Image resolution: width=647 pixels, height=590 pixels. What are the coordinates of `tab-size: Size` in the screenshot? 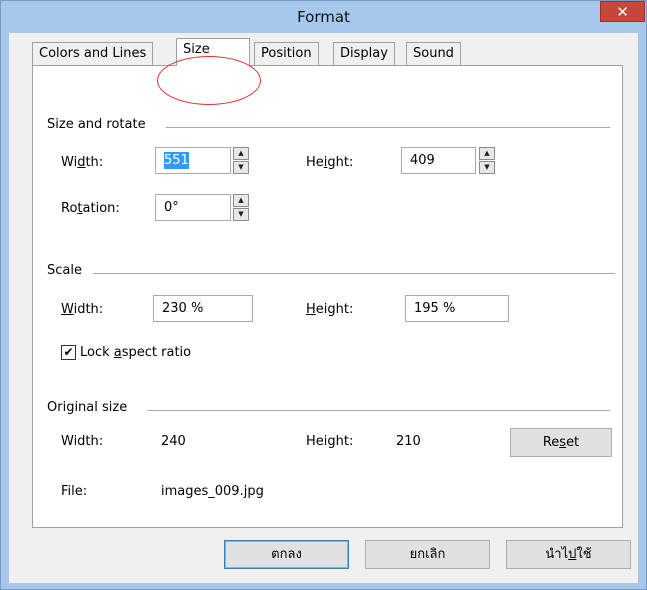 It's located at (213, 52).